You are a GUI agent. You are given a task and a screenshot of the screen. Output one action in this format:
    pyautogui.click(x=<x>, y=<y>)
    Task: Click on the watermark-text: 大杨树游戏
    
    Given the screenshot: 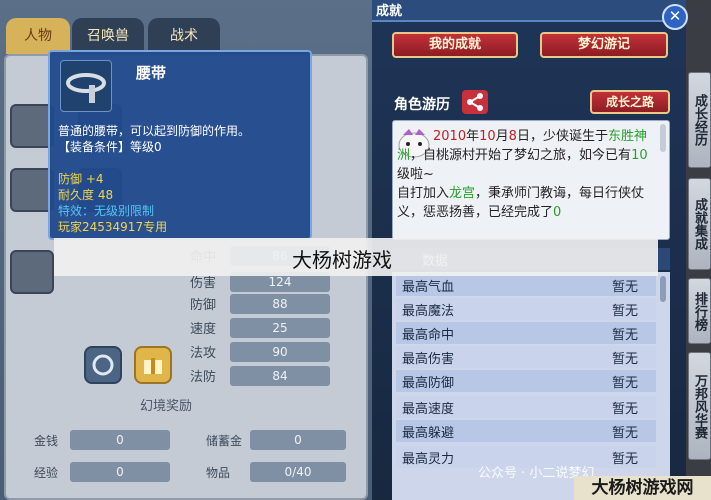 What is the action you would take?
    pyautogui.click(x=342, y=260)
    